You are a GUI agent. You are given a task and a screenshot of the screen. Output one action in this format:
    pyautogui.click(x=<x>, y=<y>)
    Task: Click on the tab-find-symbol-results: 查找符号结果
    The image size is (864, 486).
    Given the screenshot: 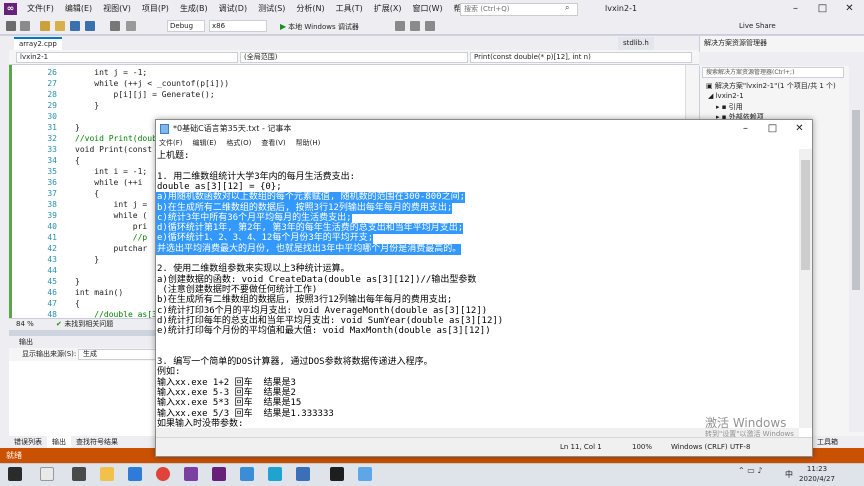 What is the action you would take?
    pyautogui.click(x=97, y=442)
    